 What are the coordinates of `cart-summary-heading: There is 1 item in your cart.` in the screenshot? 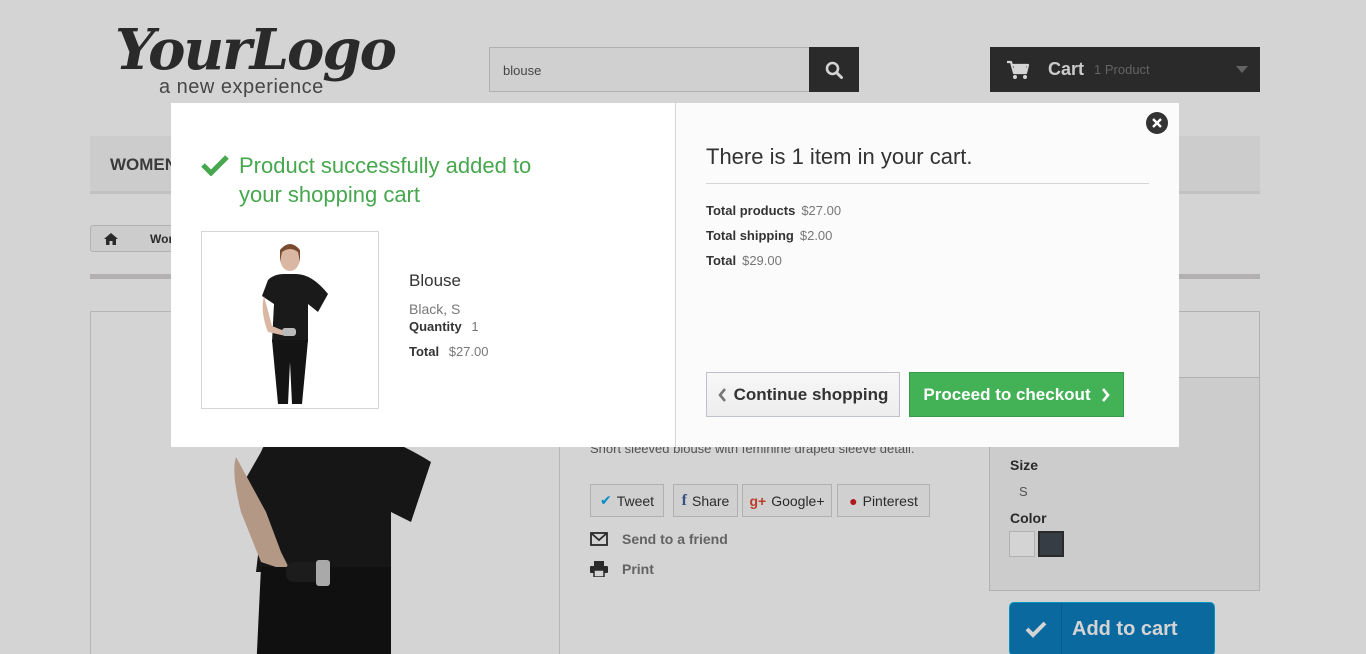 It's located at (839, 156).